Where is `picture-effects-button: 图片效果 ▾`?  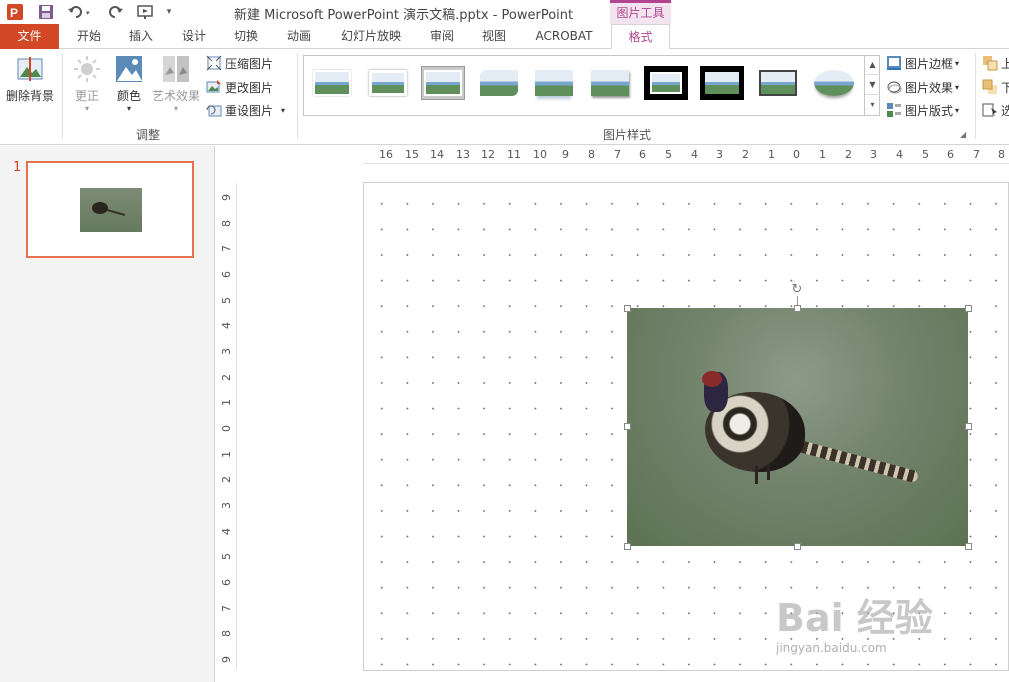
picture-effects-button: 图片效果 ▾ is located at coordinates (922, 87).